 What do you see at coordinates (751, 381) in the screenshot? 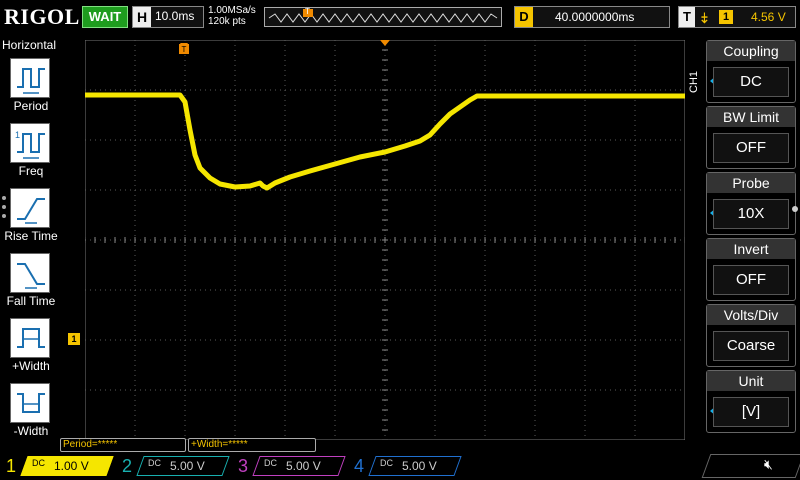
I see `unit-title: Unit` at bounding box center [751, 381].